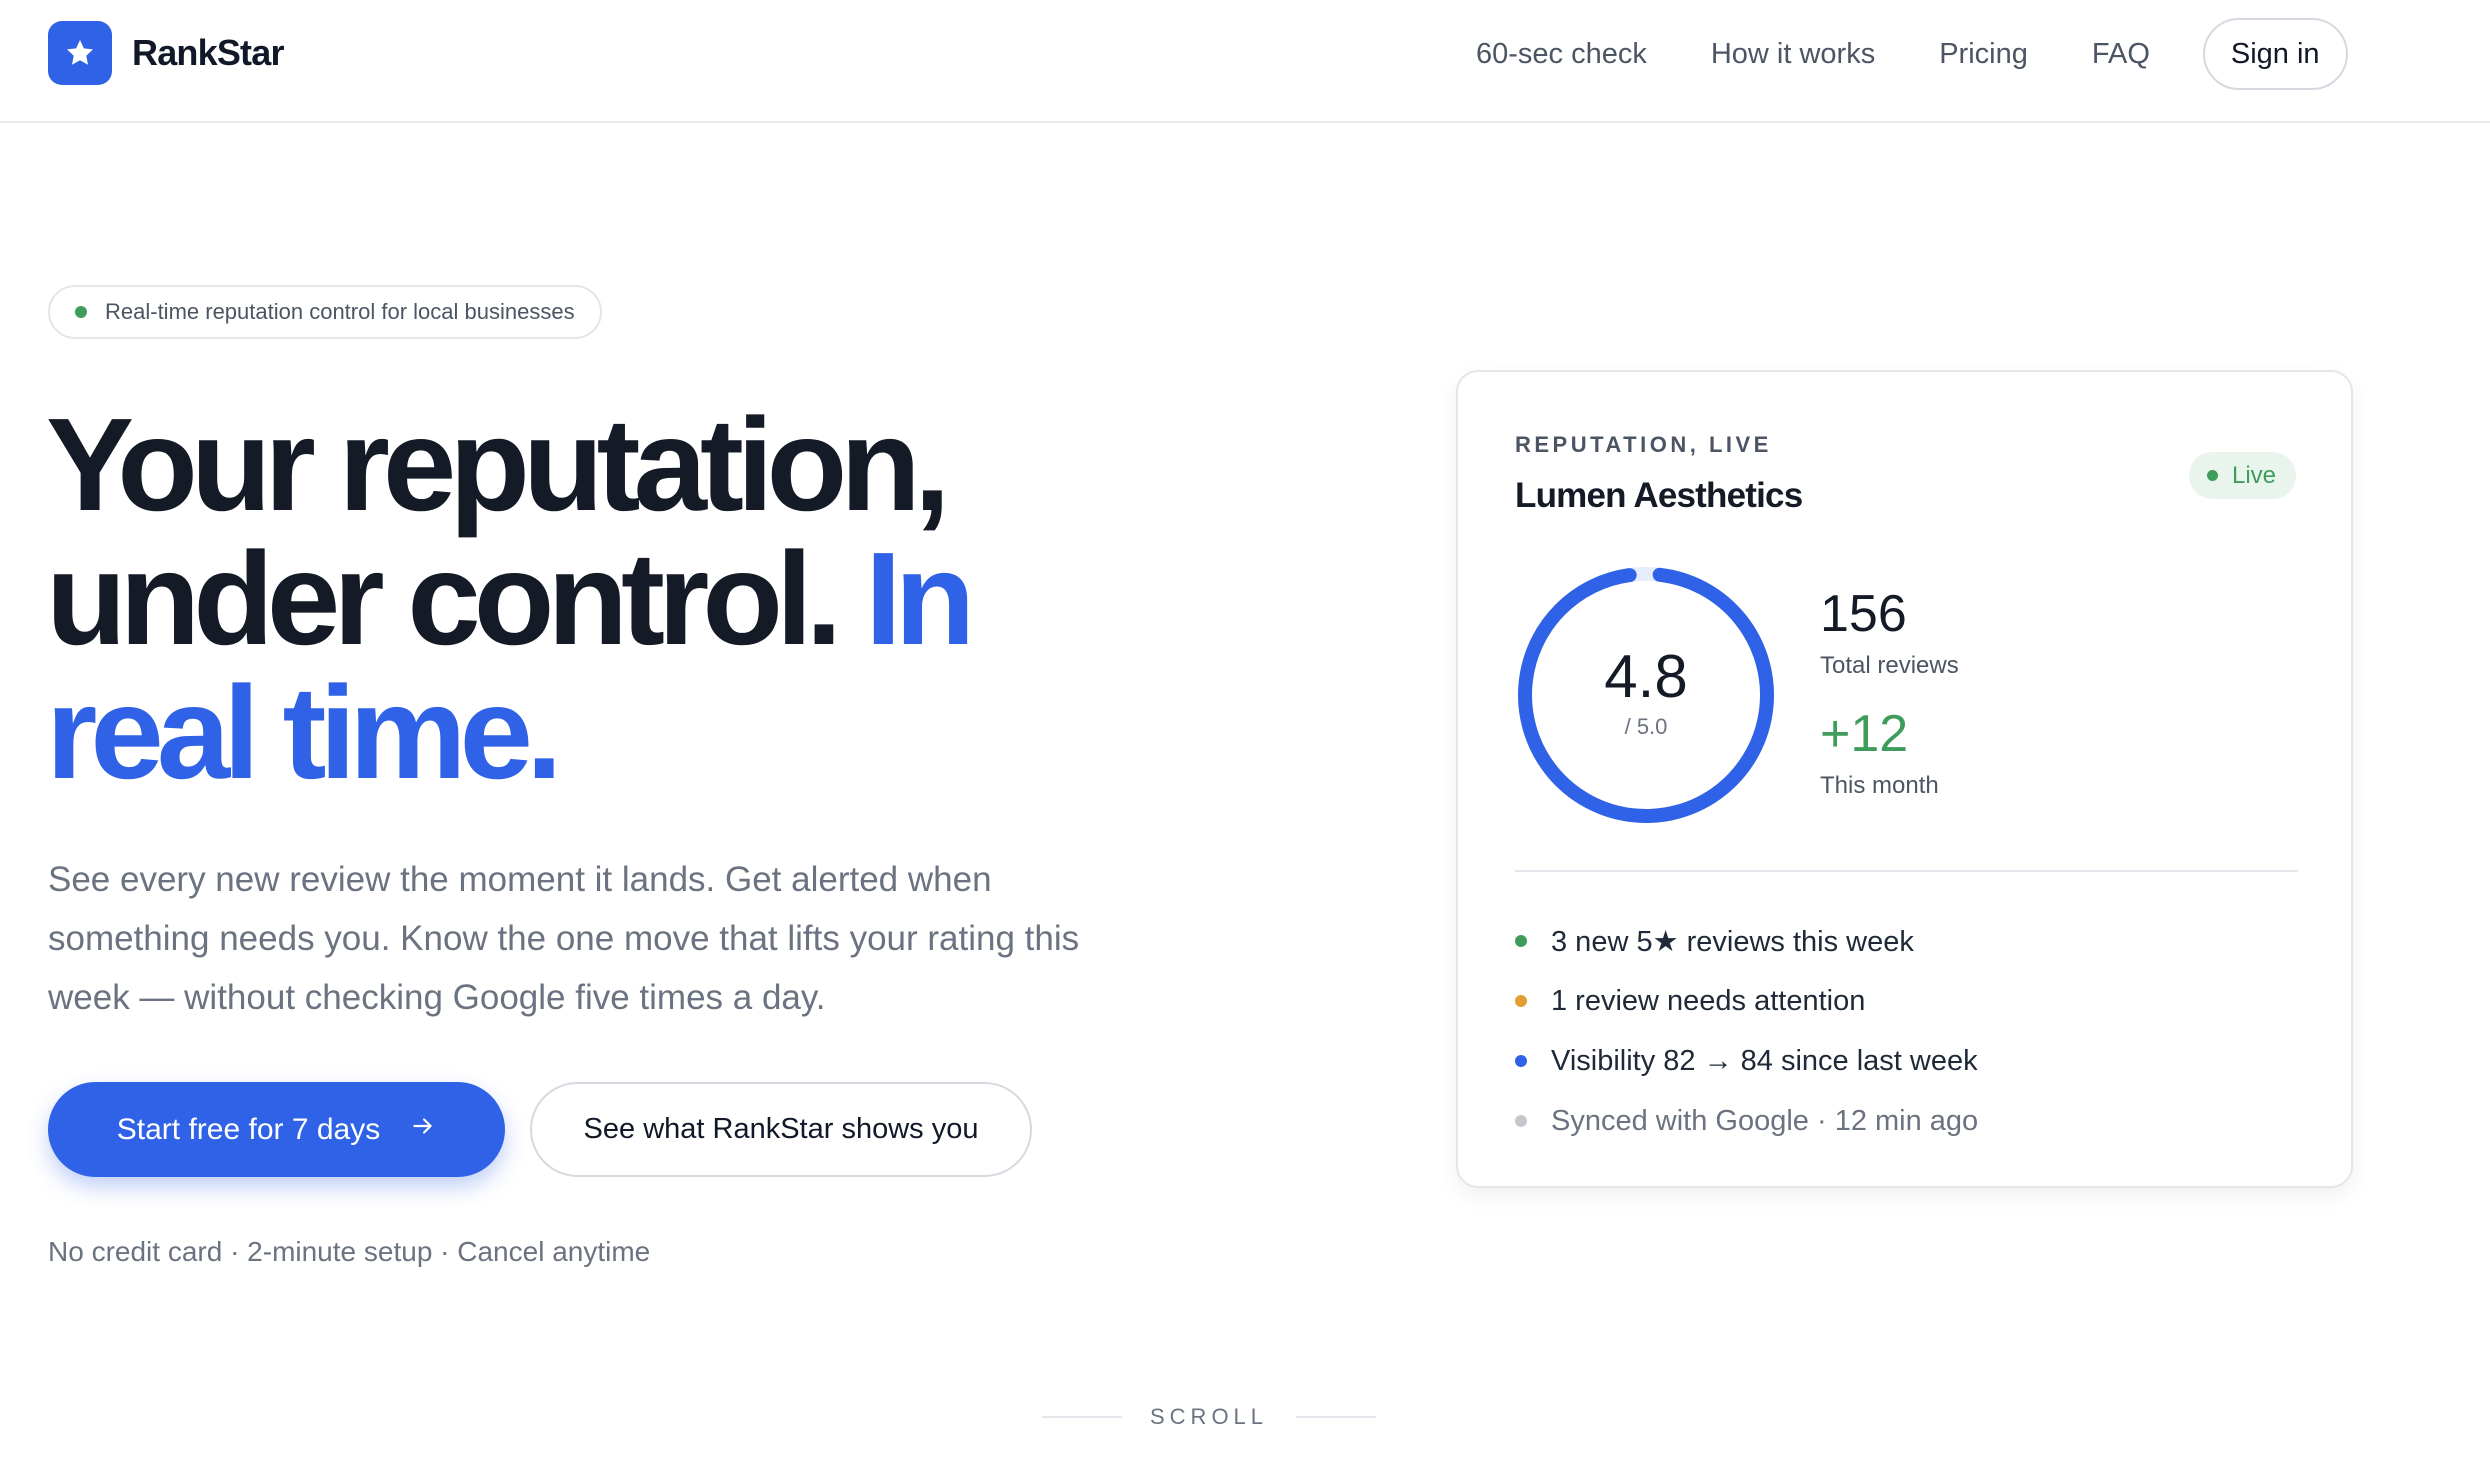 This screenshot has width=2490, height=1474. What do you see at coordinates (1336, 1417) in the screenshot?
I see `scroll-line-right` at bounding box center [1336, 1417].